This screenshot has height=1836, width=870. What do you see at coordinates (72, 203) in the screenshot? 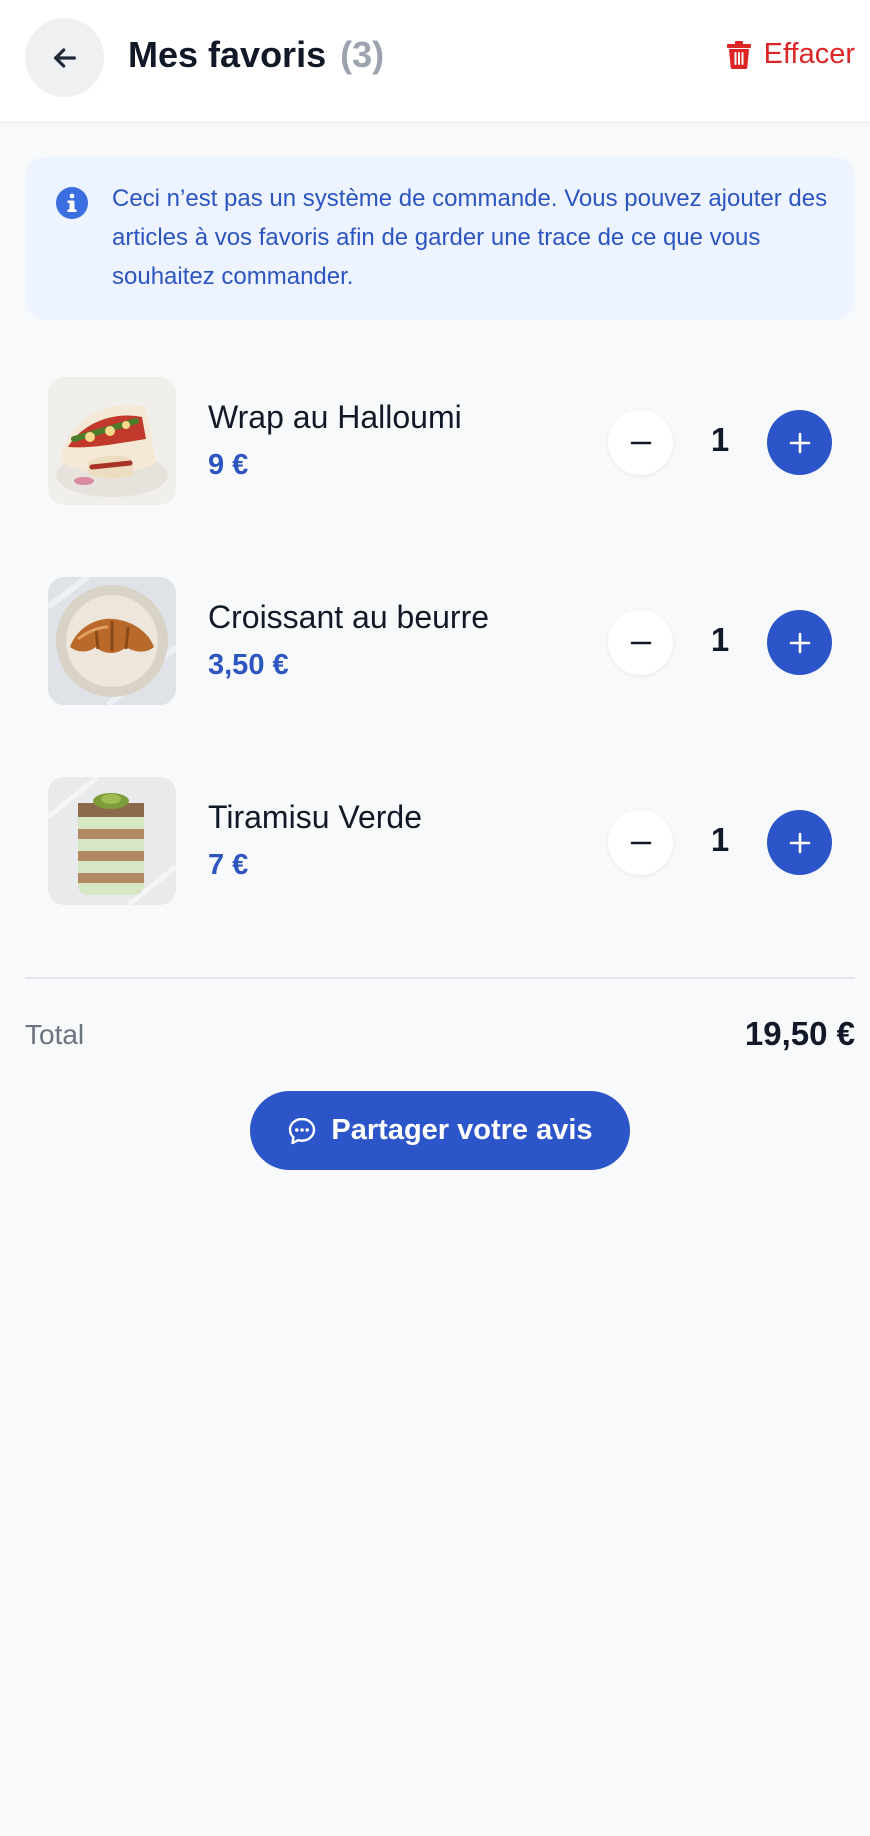
I see `info-icon` at bounding box center [72, 203].